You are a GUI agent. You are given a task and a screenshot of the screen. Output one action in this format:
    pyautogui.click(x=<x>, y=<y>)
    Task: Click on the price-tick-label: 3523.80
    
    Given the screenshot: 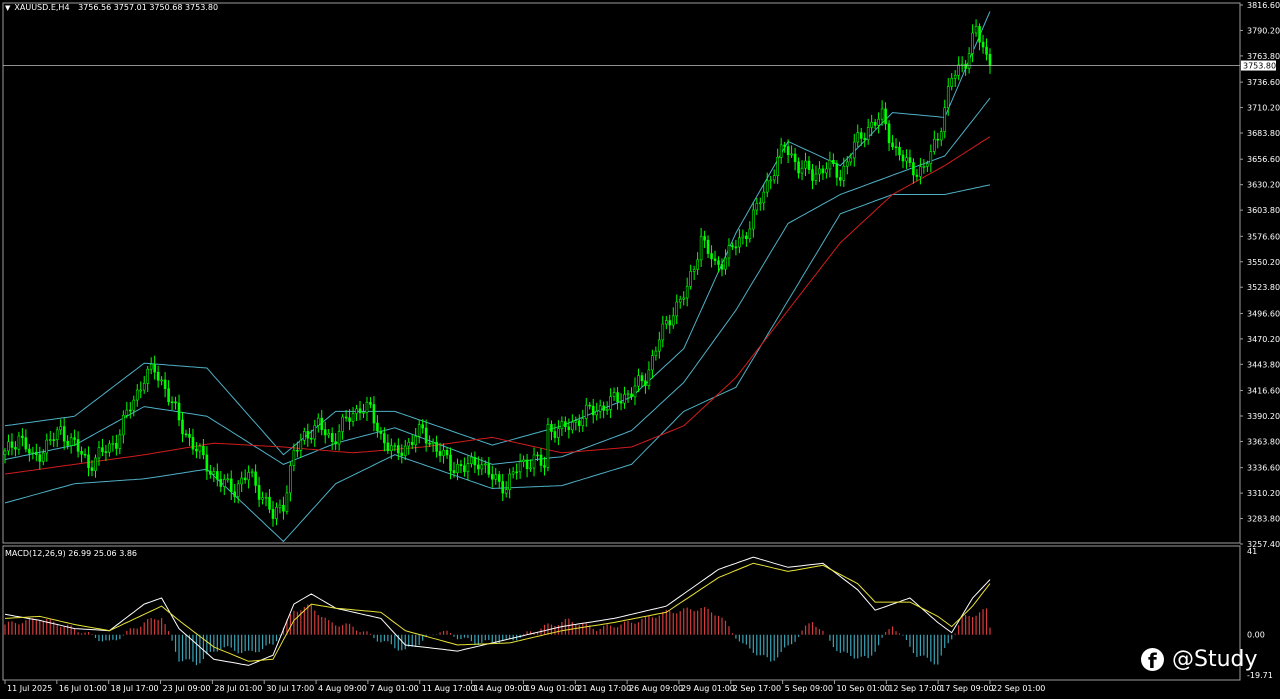 What is the action you would take?
    pyautogui.click(x=1263, y=287)
    